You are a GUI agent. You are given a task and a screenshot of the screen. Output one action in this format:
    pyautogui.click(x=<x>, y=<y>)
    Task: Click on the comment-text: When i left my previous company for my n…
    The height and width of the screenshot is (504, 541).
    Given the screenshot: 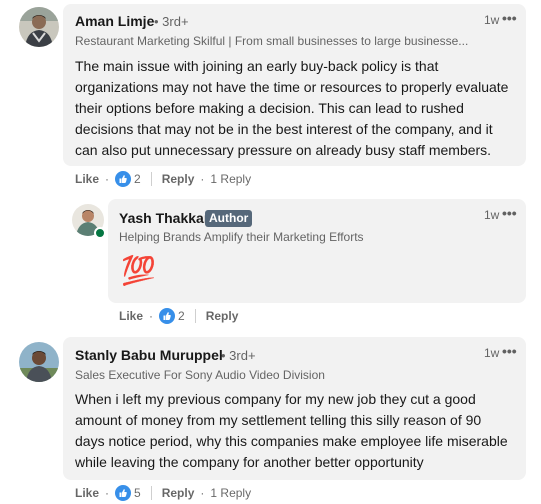 What is the action you would take?
    pyautogui.click(x=297, y=431)
    